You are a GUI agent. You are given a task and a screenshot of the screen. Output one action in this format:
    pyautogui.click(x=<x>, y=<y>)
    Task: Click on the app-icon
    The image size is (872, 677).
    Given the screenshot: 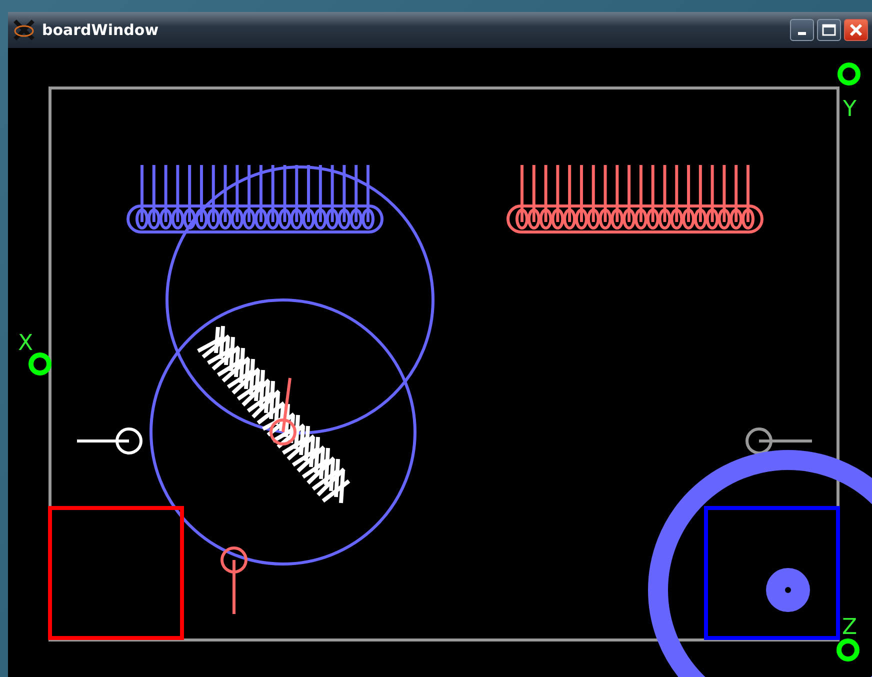 What is the action you would take?
    pyautogui.click(x=24, y=30)
    